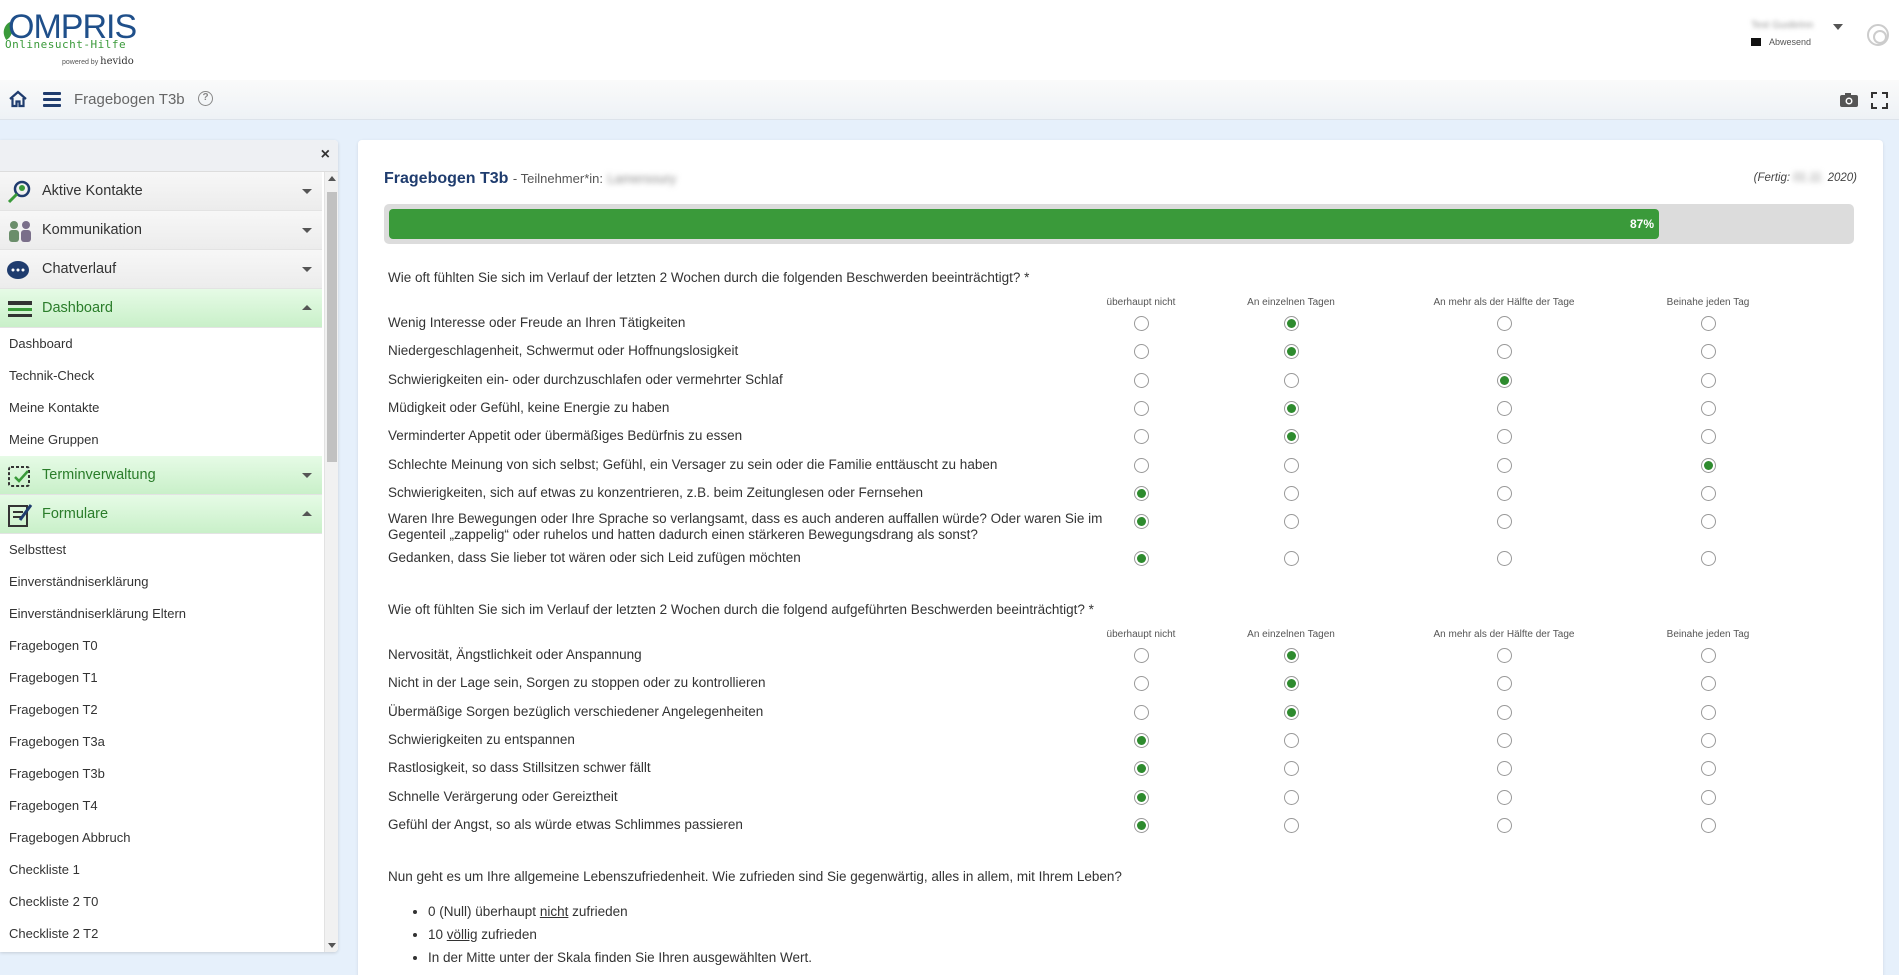 Image resolution: width=1899 pixels, height=975 pixels. Describe the element at coordinates (161, 408) in the screenshot. I see `sidebar-item: Meine Kontakte` at that location.